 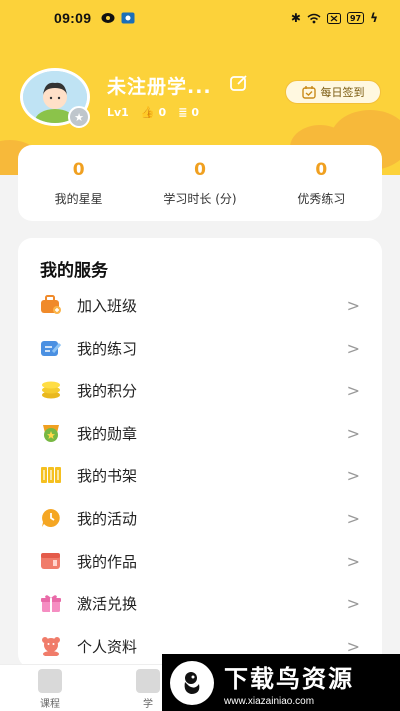 What do you see at coordinates (107, 305) in the screenshot?
I see `service-label: 加入班级` at bounding box center [107, 305].